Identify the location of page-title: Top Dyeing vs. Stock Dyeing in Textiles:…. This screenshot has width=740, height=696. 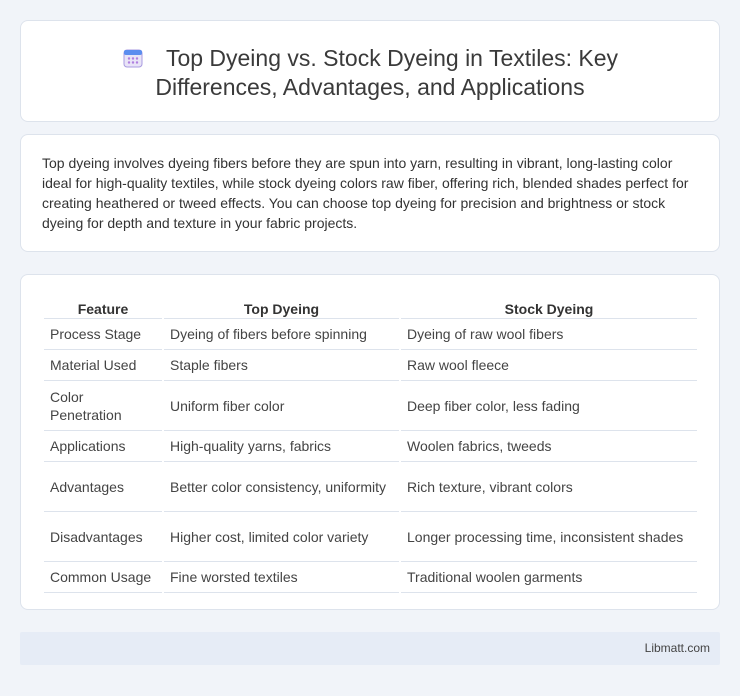
(370, 73).